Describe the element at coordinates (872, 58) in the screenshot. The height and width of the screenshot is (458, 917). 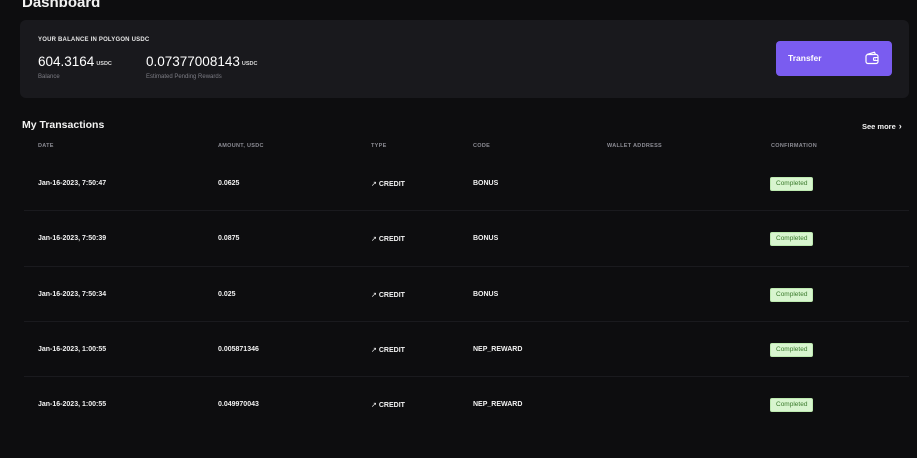
I see `wallet-icon` at that location.